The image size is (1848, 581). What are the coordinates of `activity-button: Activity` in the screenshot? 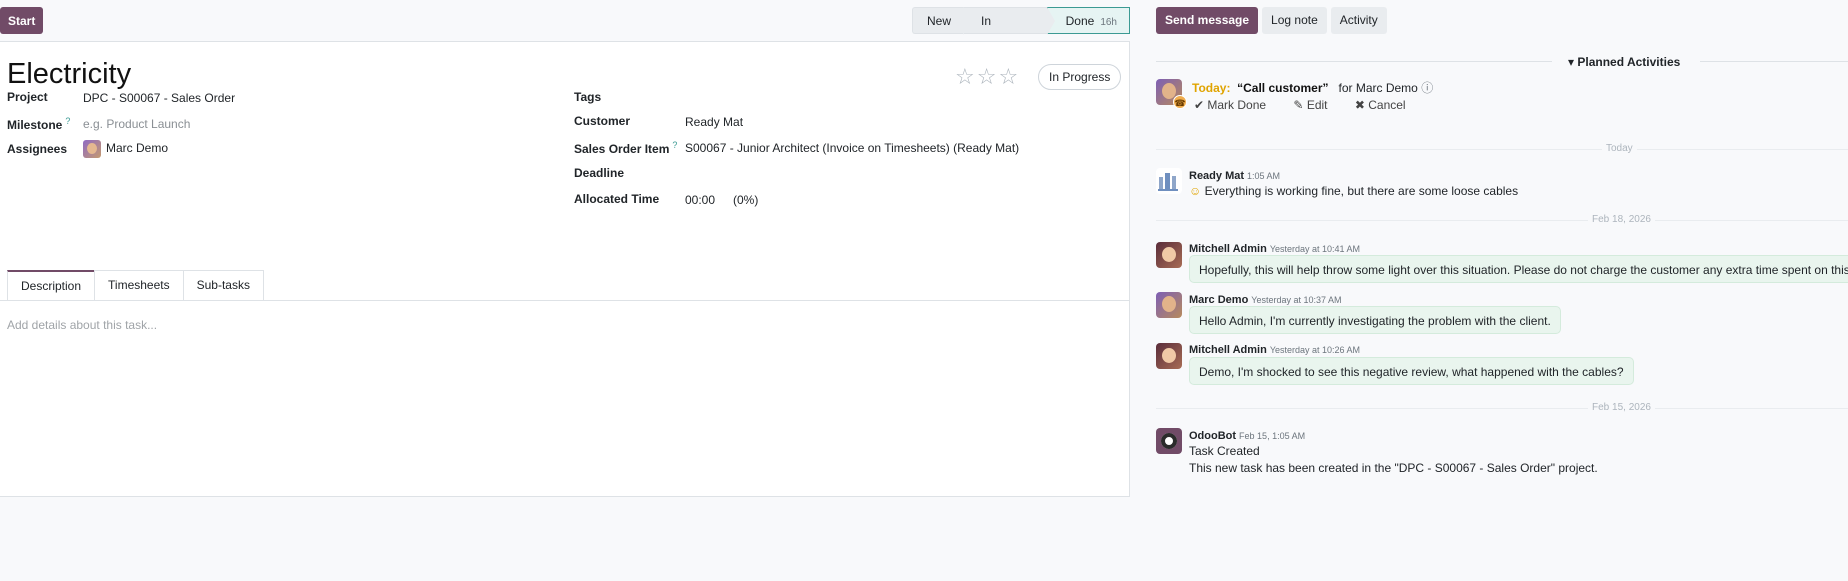 It's located at (1358, 20).